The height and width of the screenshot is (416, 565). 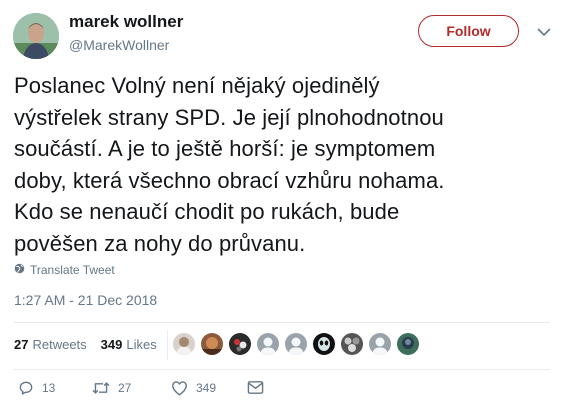 I want to click on message-icon, so click(x=255, y=387).